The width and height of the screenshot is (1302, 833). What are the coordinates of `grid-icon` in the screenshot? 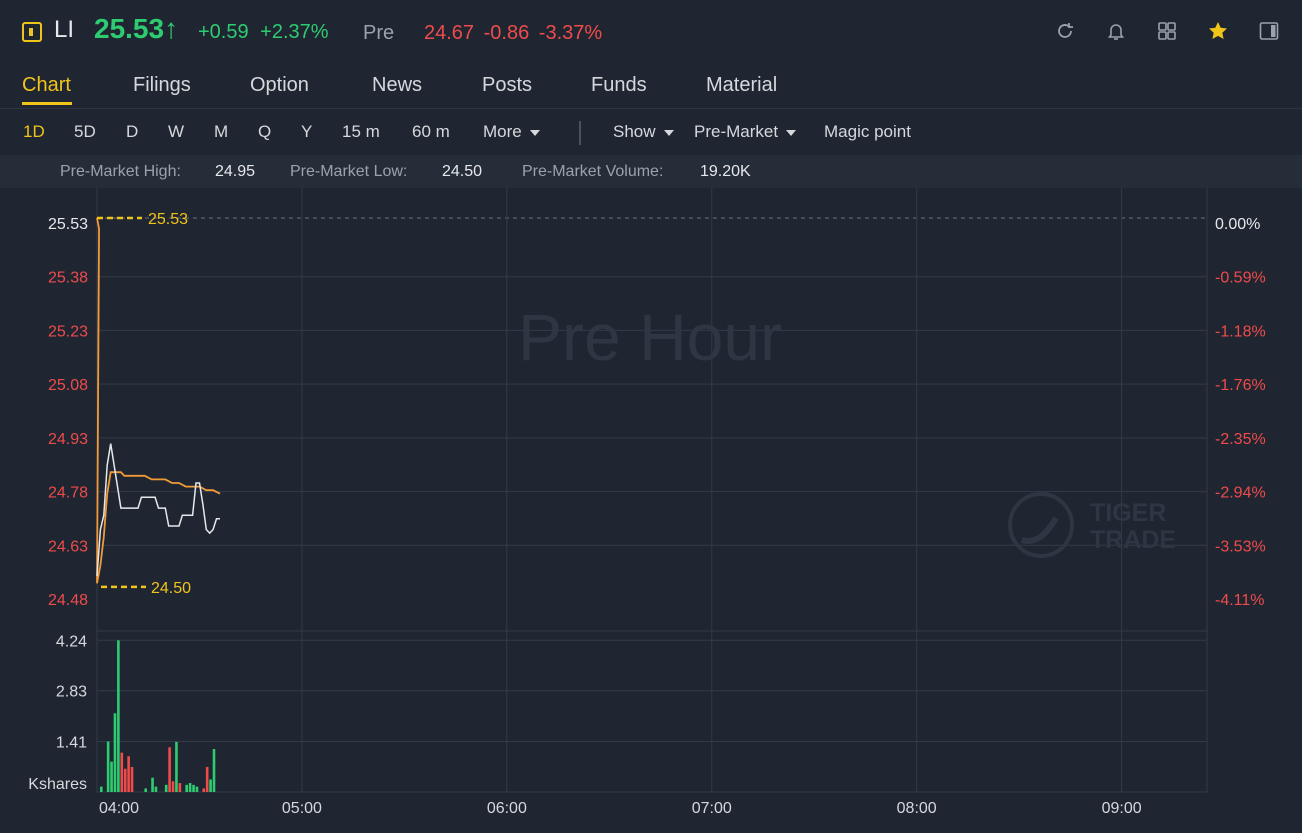 It's located at (1167, 31).